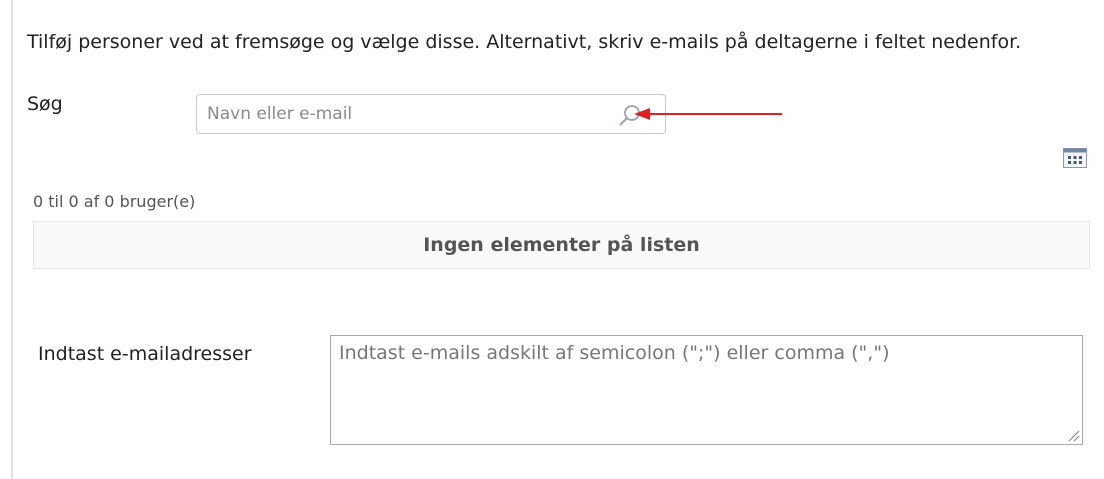 The image size is (1104, 479). I want to click on search-field, so click(431, 114).